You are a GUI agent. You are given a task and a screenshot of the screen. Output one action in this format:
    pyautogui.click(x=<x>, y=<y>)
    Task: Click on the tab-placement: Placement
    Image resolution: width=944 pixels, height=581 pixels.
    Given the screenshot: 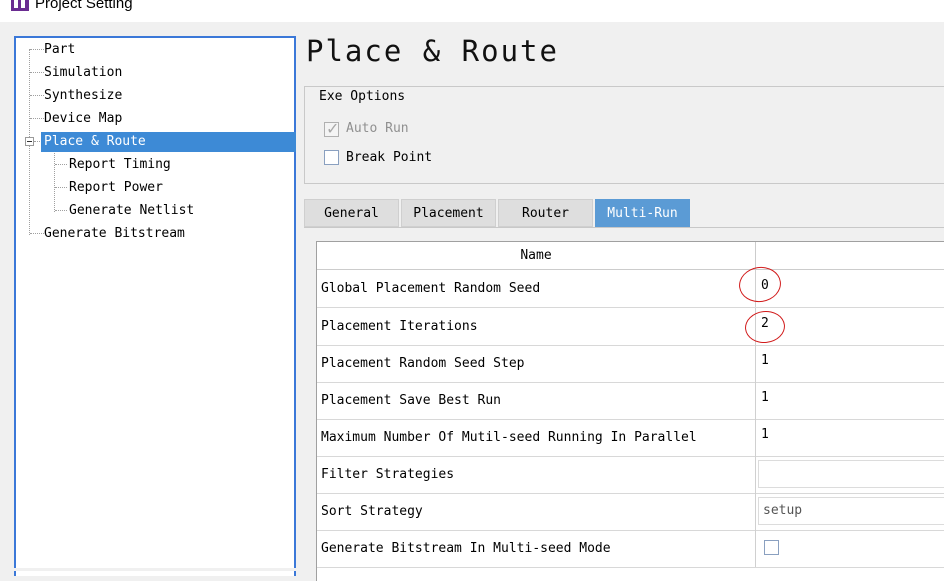 What is the action you would take?
    pyautogui.click(x=448, y=213)
    